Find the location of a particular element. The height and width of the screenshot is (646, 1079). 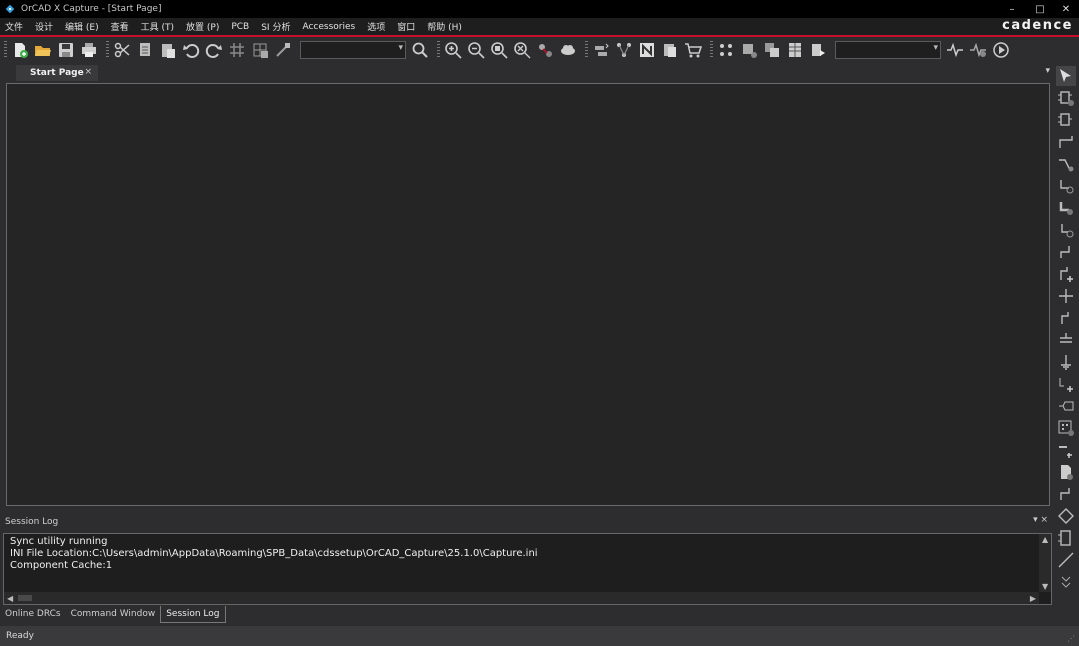

tabs-dropdown-icon: ▾ is located at coordinates (1047, 71).